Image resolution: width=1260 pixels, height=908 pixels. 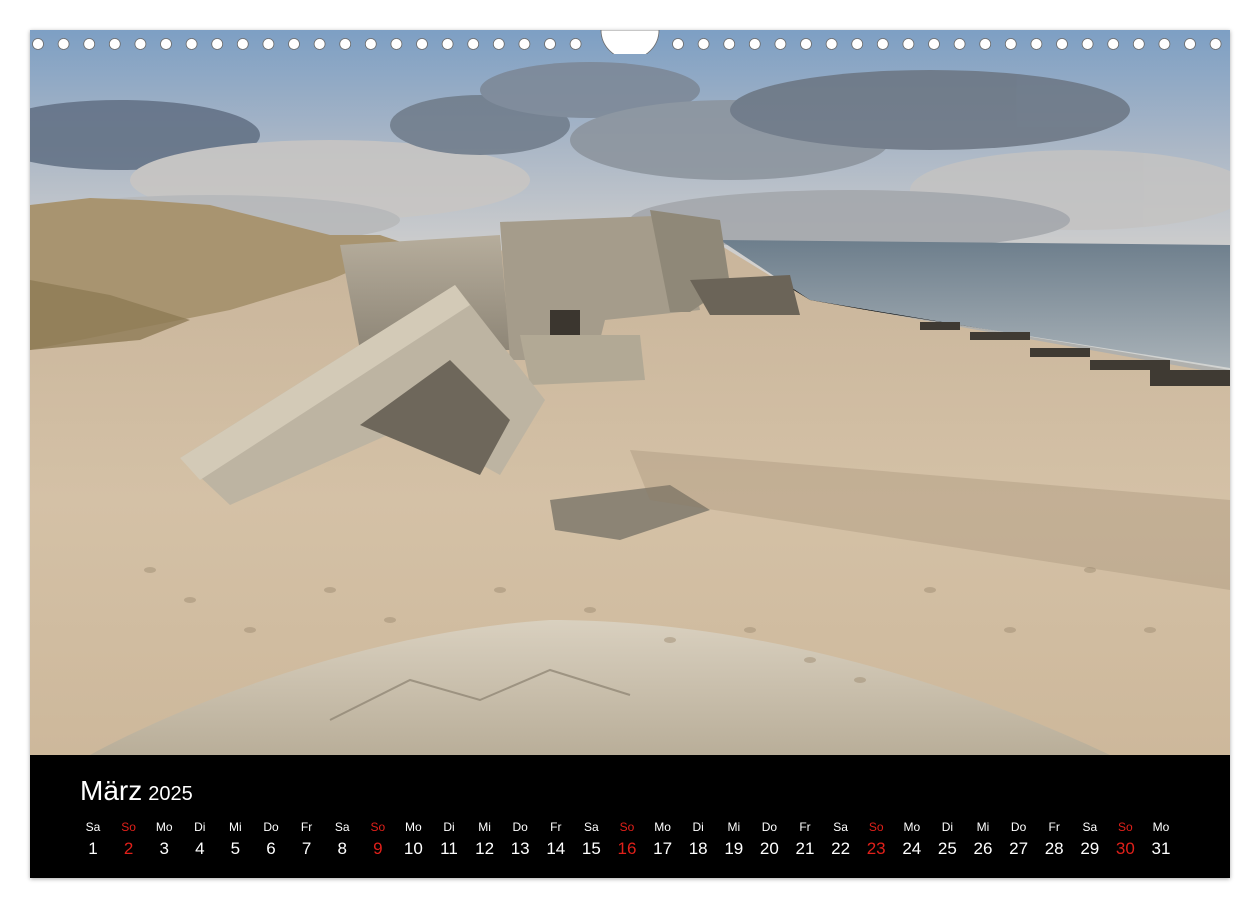 What do you see at coordinates (1161, 848) in the screenshot?
I see `day-number: 31` at bounding box center [1161, 848].